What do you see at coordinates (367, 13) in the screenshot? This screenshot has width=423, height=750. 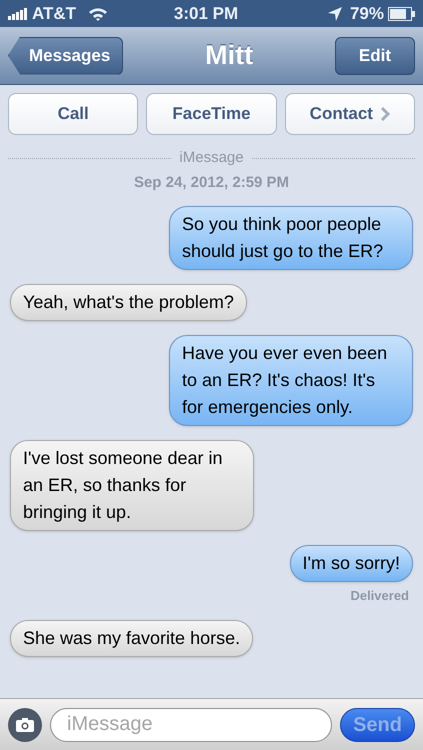 I see `battery-percent: 79%` at bounding box center [367, 13].